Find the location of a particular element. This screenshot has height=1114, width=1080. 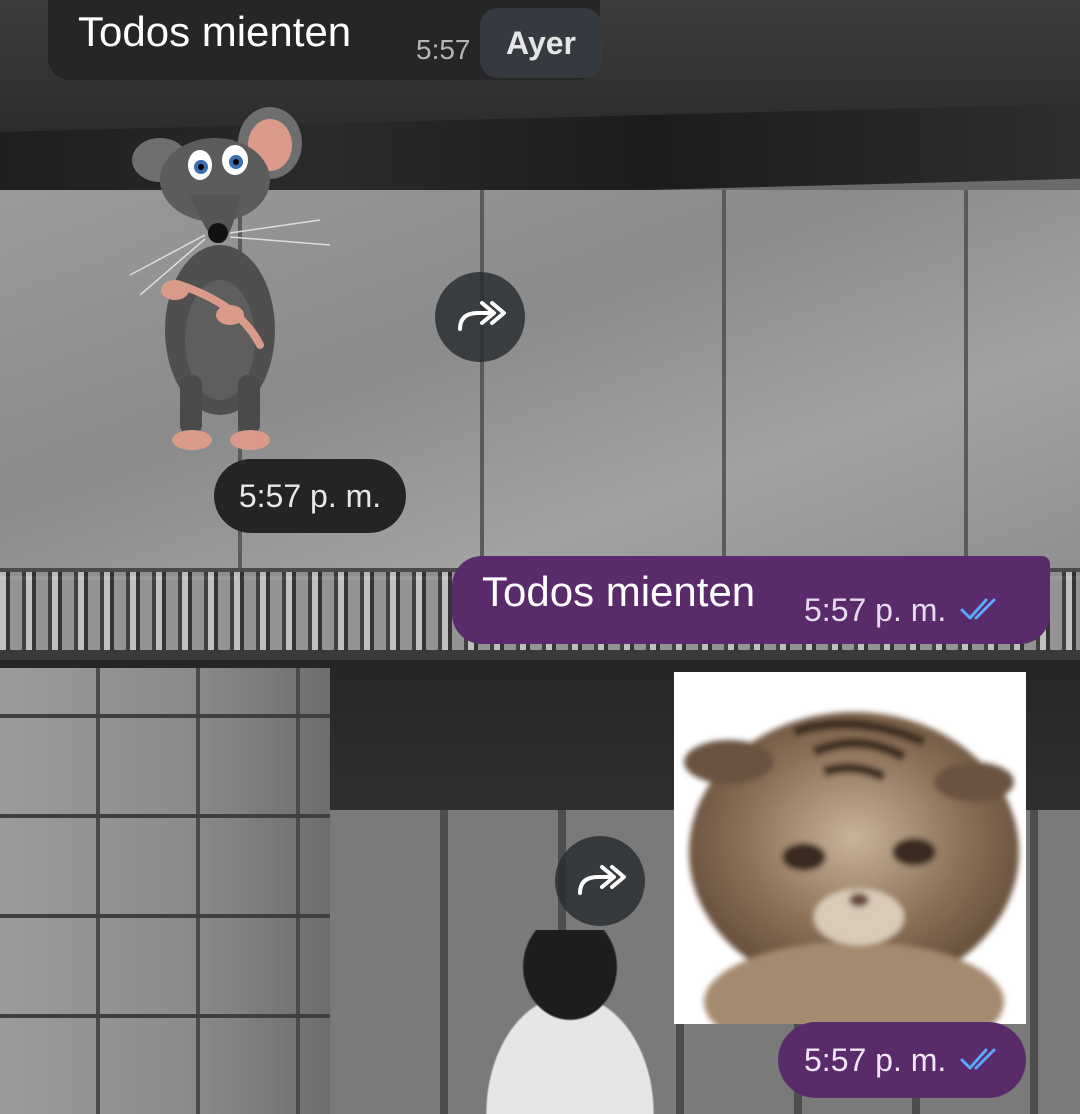

wallpaper-person is located at coordinates (570, 1022).